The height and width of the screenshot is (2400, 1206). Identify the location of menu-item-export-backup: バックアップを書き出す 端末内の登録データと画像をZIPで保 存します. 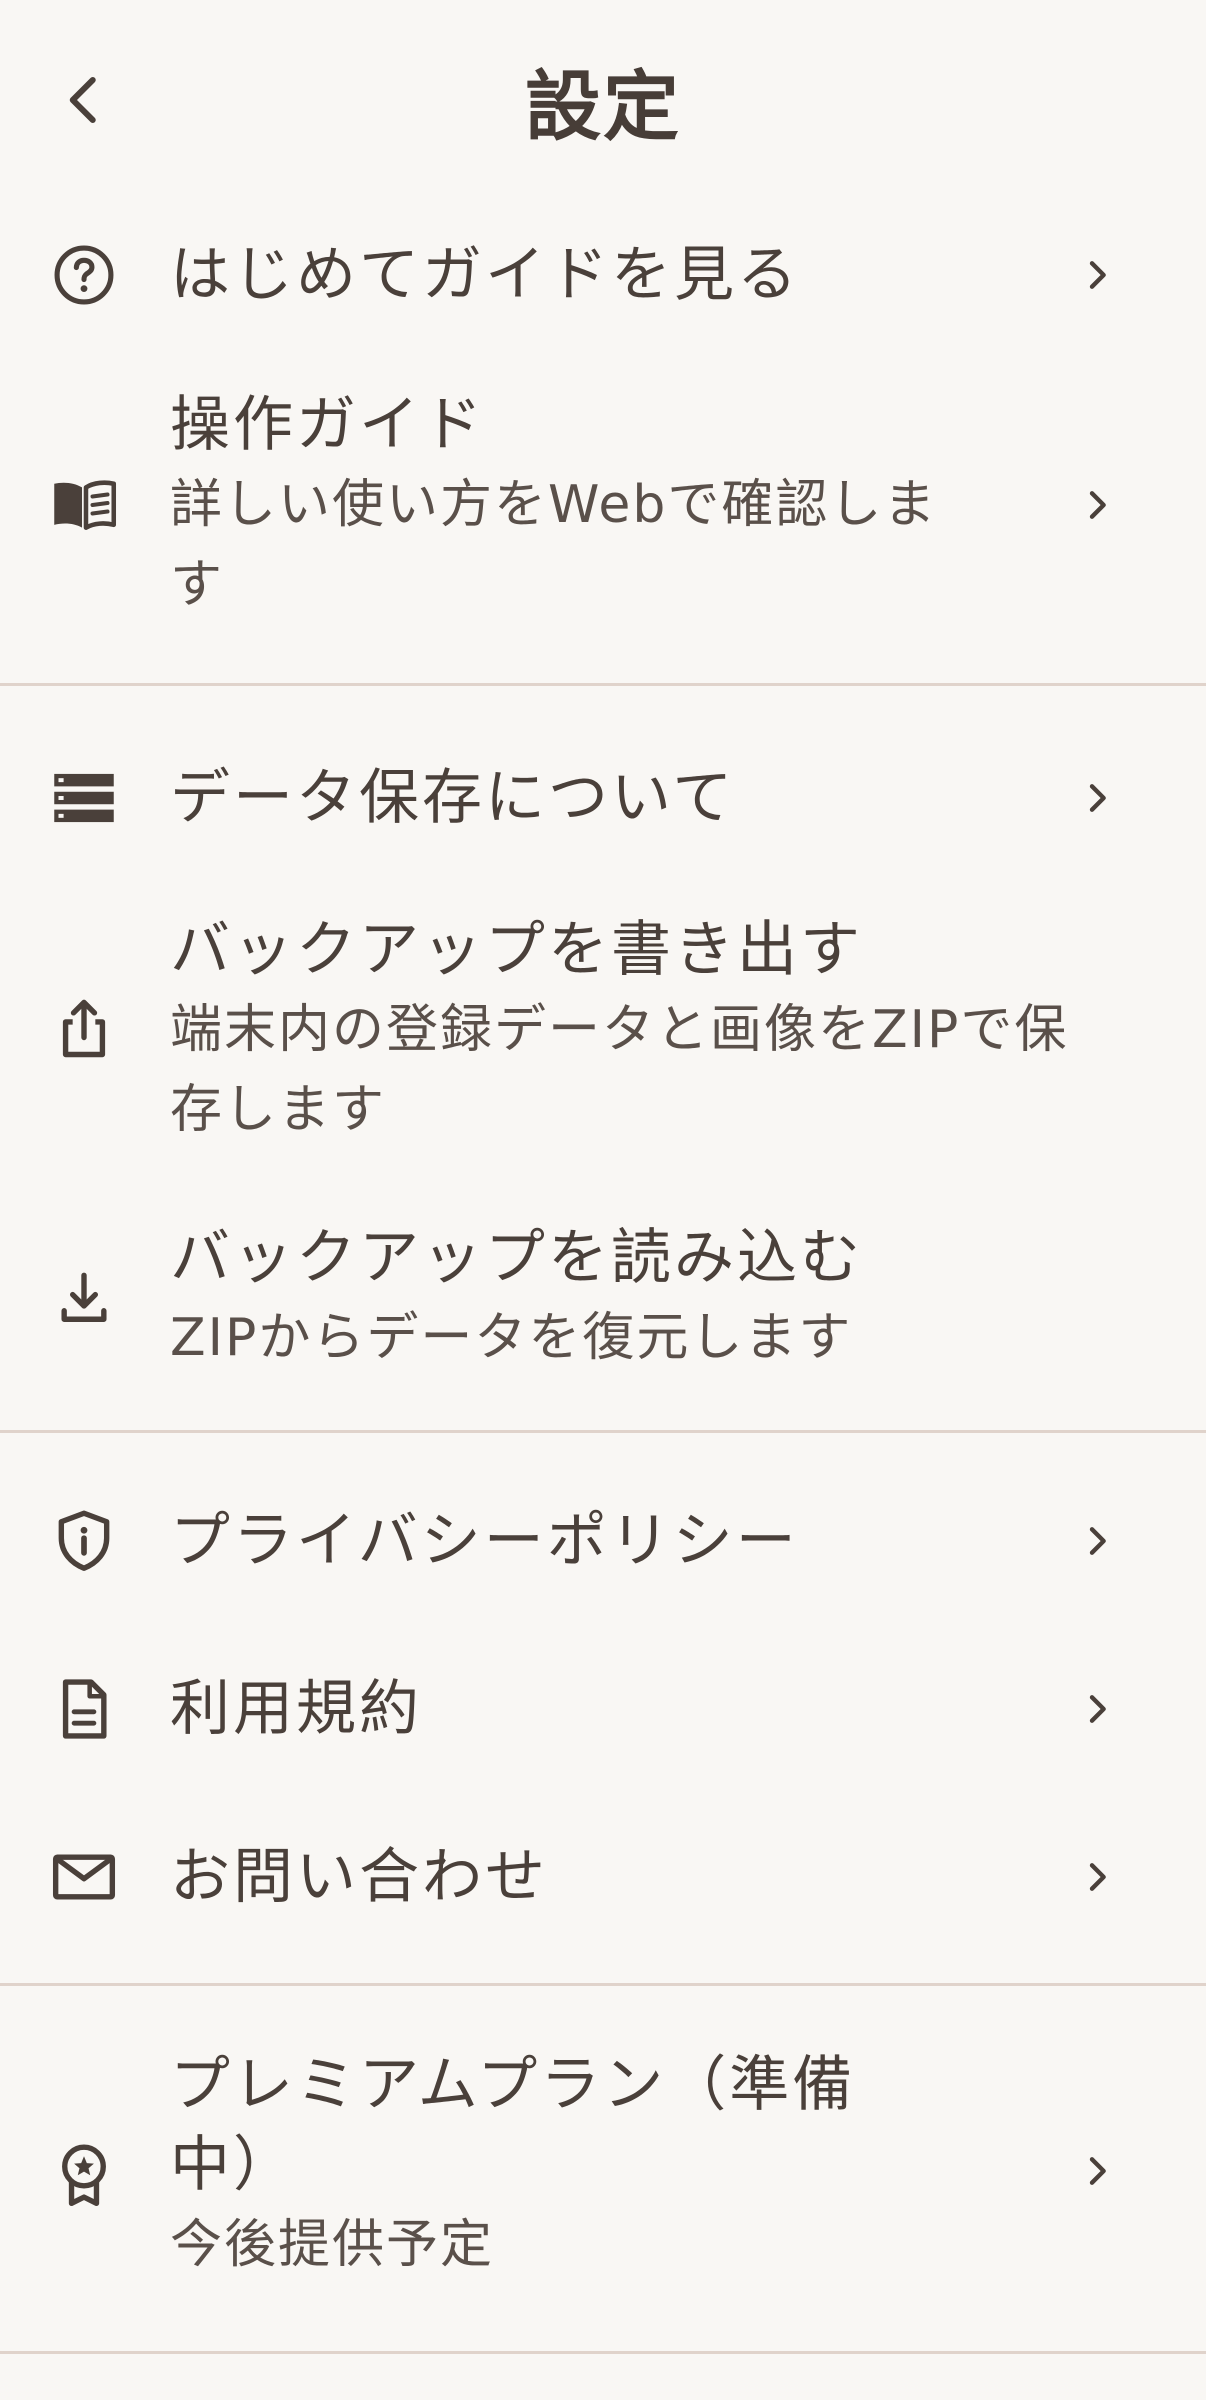
(603, 1030).